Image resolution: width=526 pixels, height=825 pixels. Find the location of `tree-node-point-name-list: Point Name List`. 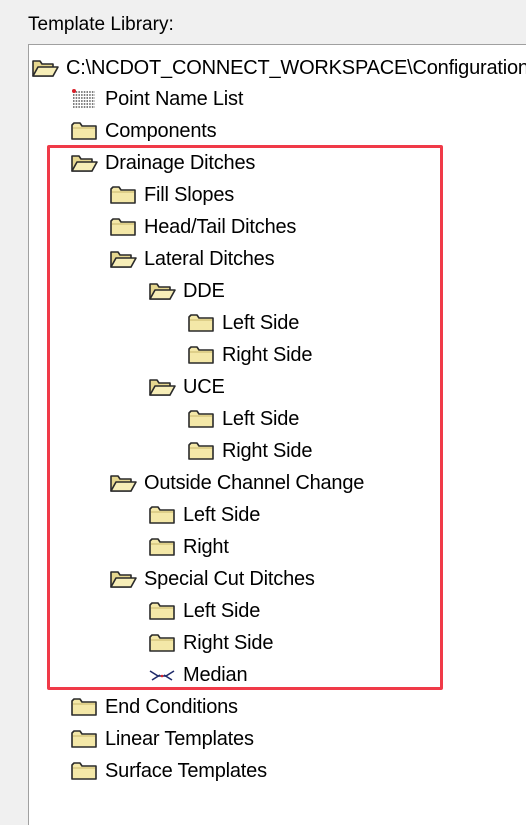

tree-node-point-name-list: Point Name List is located at coordinates (156, 99).